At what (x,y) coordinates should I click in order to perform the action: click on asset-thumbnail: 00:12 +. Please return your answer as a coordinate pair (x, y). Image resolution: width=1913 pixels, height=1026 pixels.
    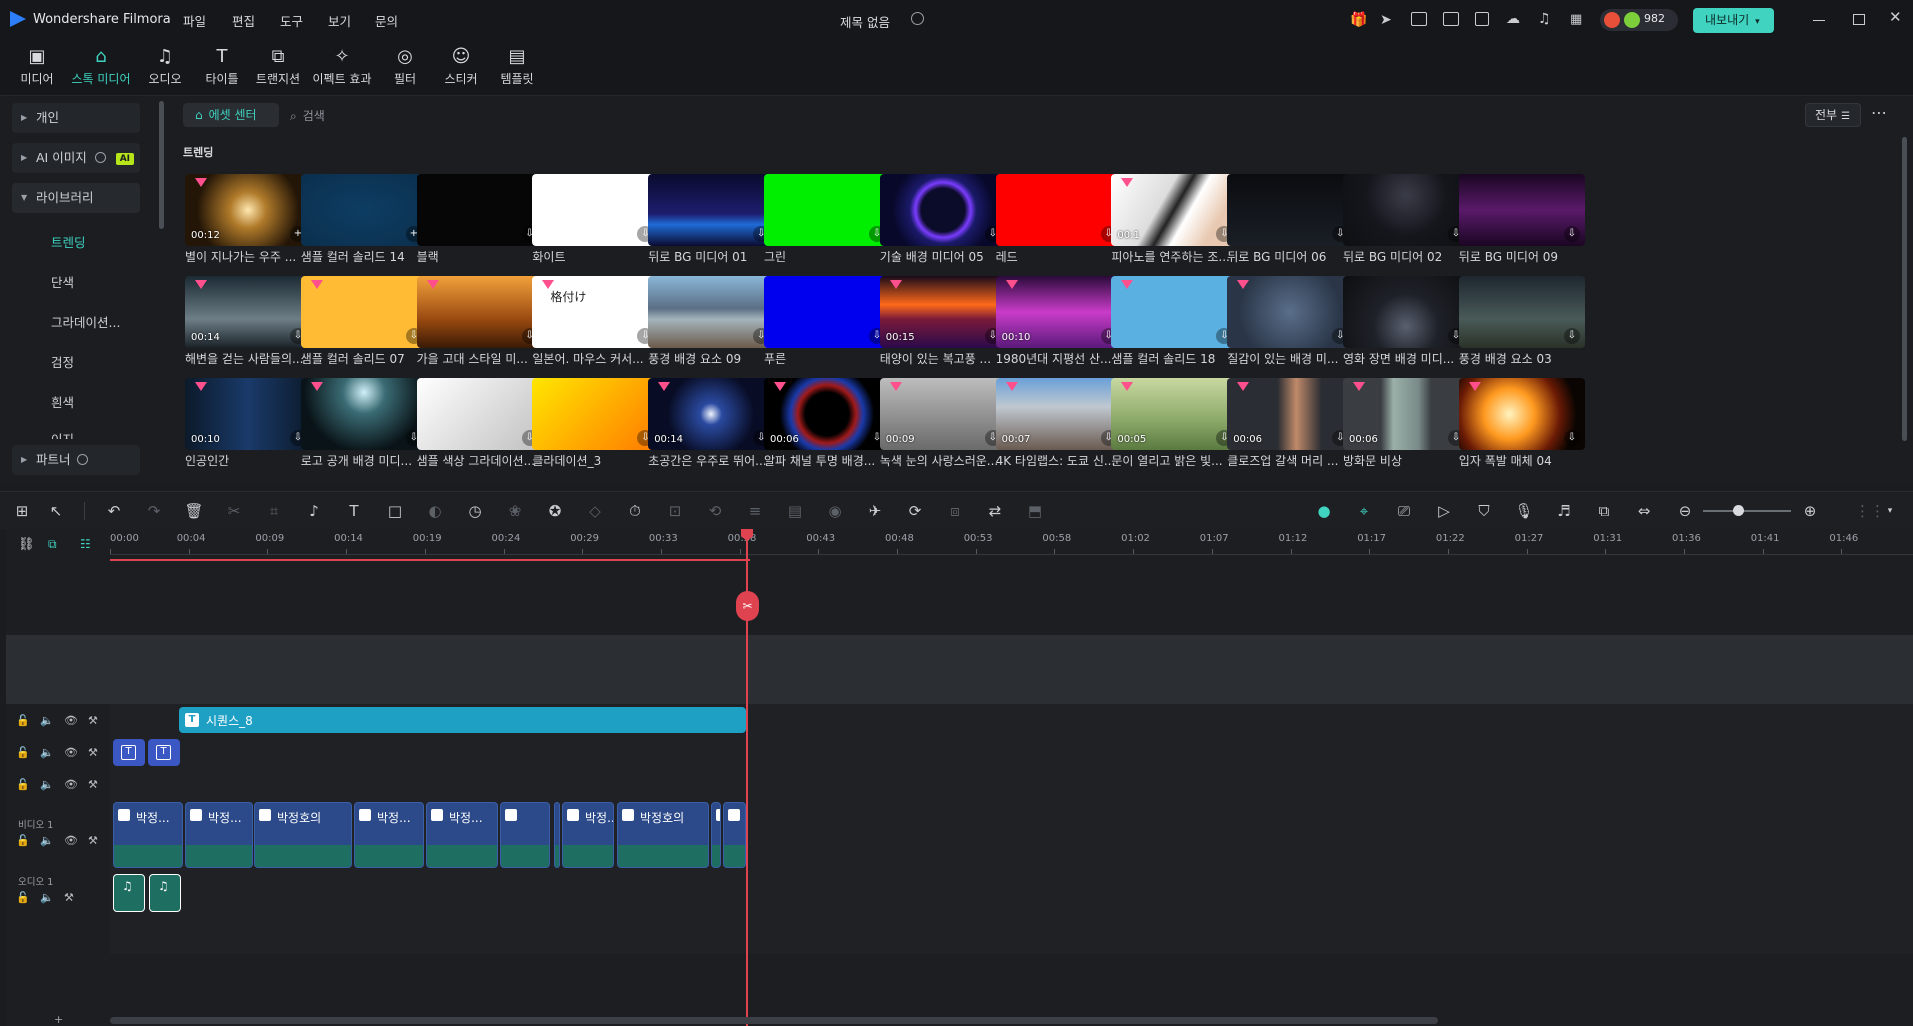
    Looking at the image, I should click on (248, 210).